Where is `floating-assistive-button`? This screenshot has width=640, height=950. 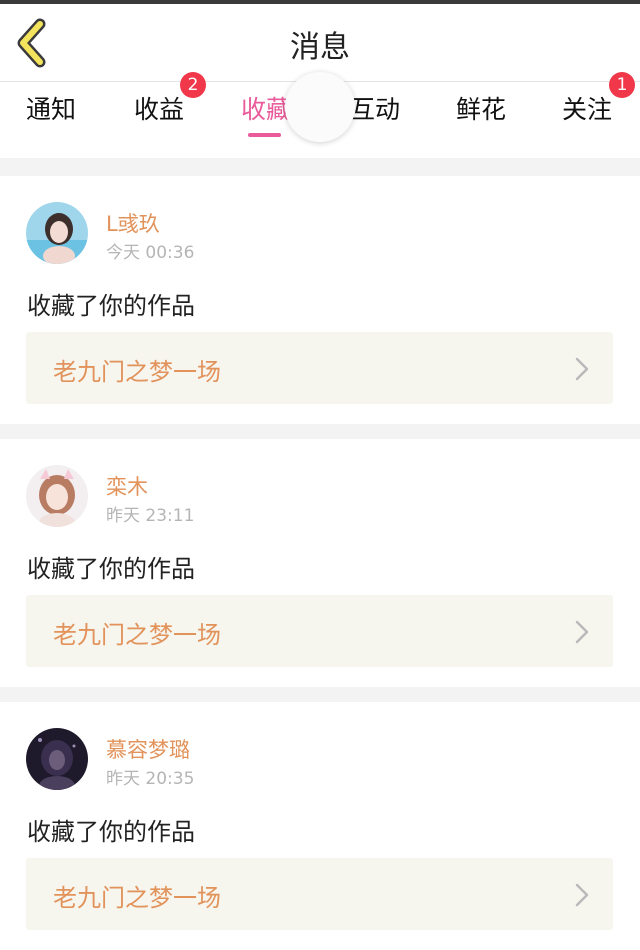 floating-assistive-button is located at coordinates (320, 107).